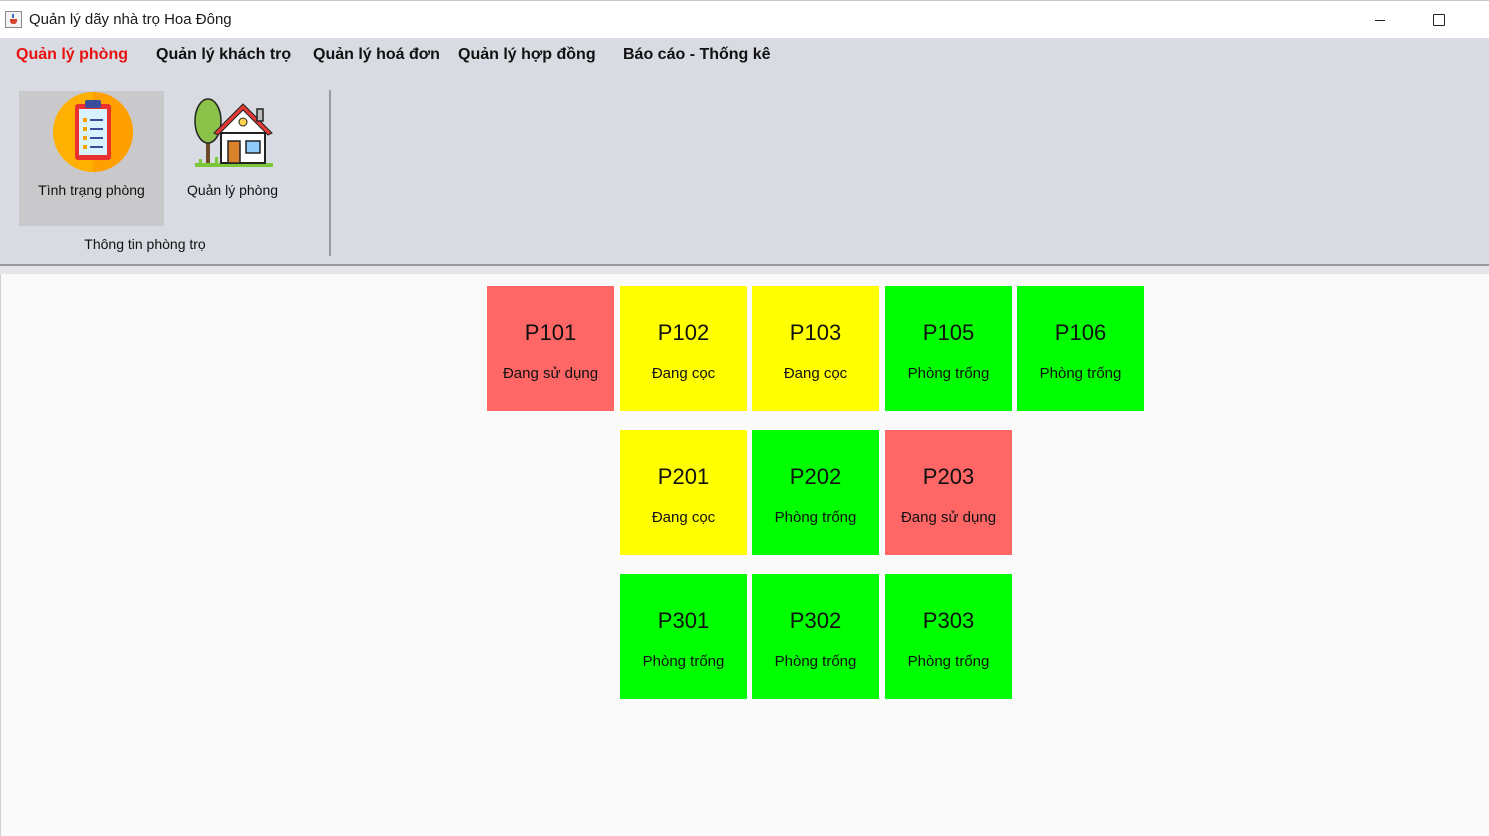 This screenshot has height=836, width=1489. I want to click on menu-quan-ly-phong: Quản lý phòng, so click(72, 55).